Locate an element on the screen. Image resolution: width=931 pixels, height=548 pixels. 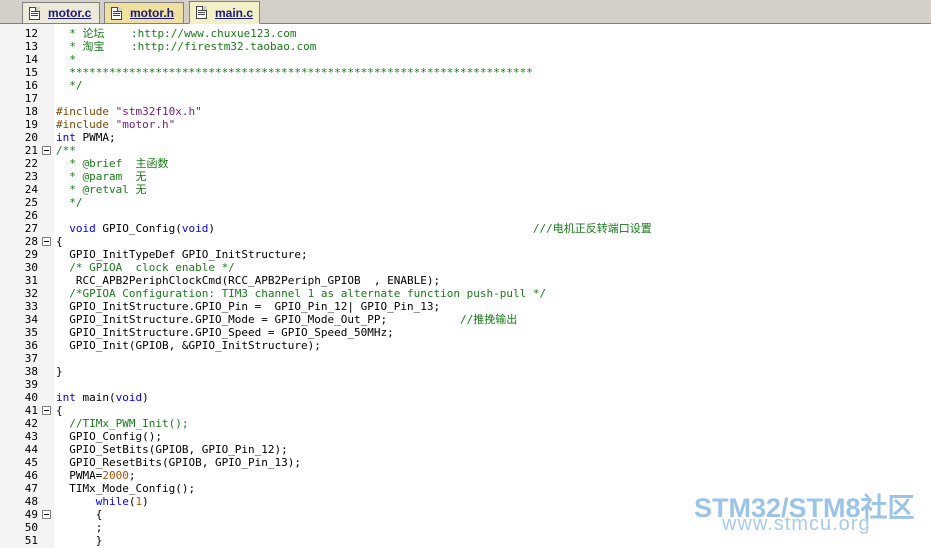
code-token: GPIO_Init(GPIOB, &GPIO_InitStructure); is located at coordinates (188, 345).